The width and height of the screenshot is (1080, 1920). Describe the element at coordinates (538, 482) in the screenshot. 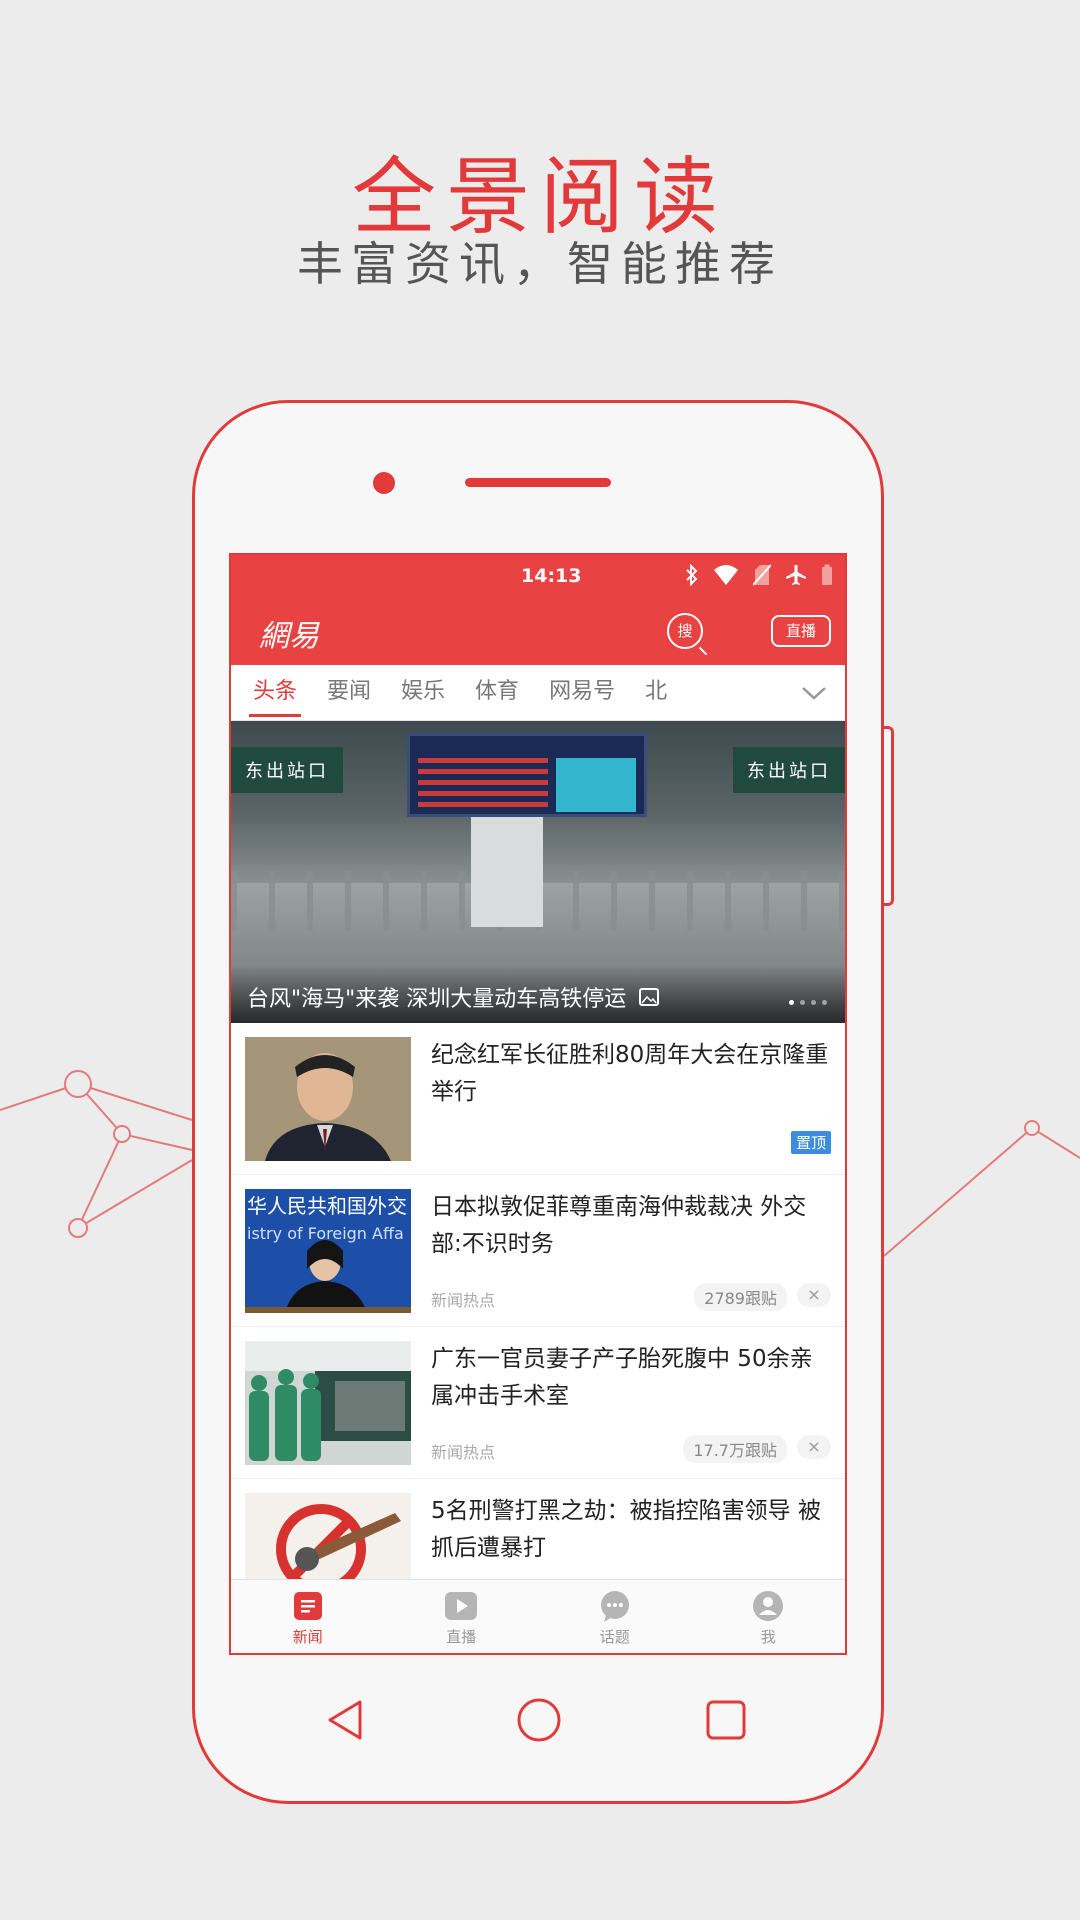

I see `phone-speaker` at that location.